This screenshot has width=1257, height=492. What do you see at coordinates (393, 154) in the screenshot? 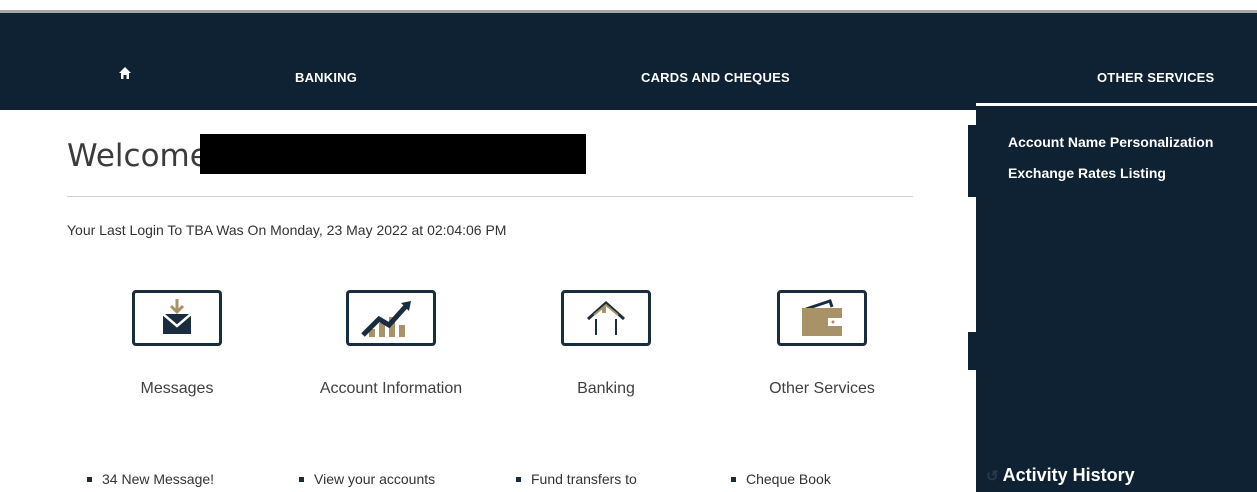
I see `redacted-username` at bounding box center [393, 154].